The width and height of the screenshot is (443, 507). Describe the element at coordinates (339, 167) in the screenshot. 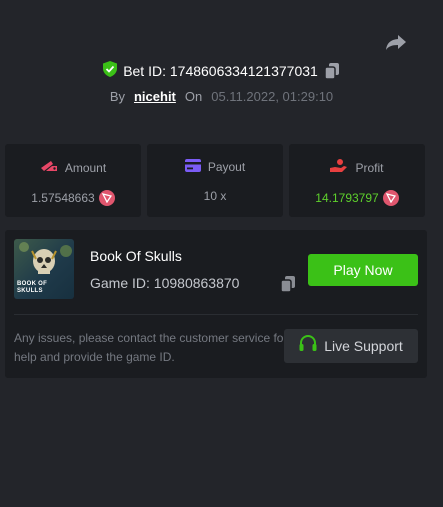

I see `profit-hand-icon` at that location.